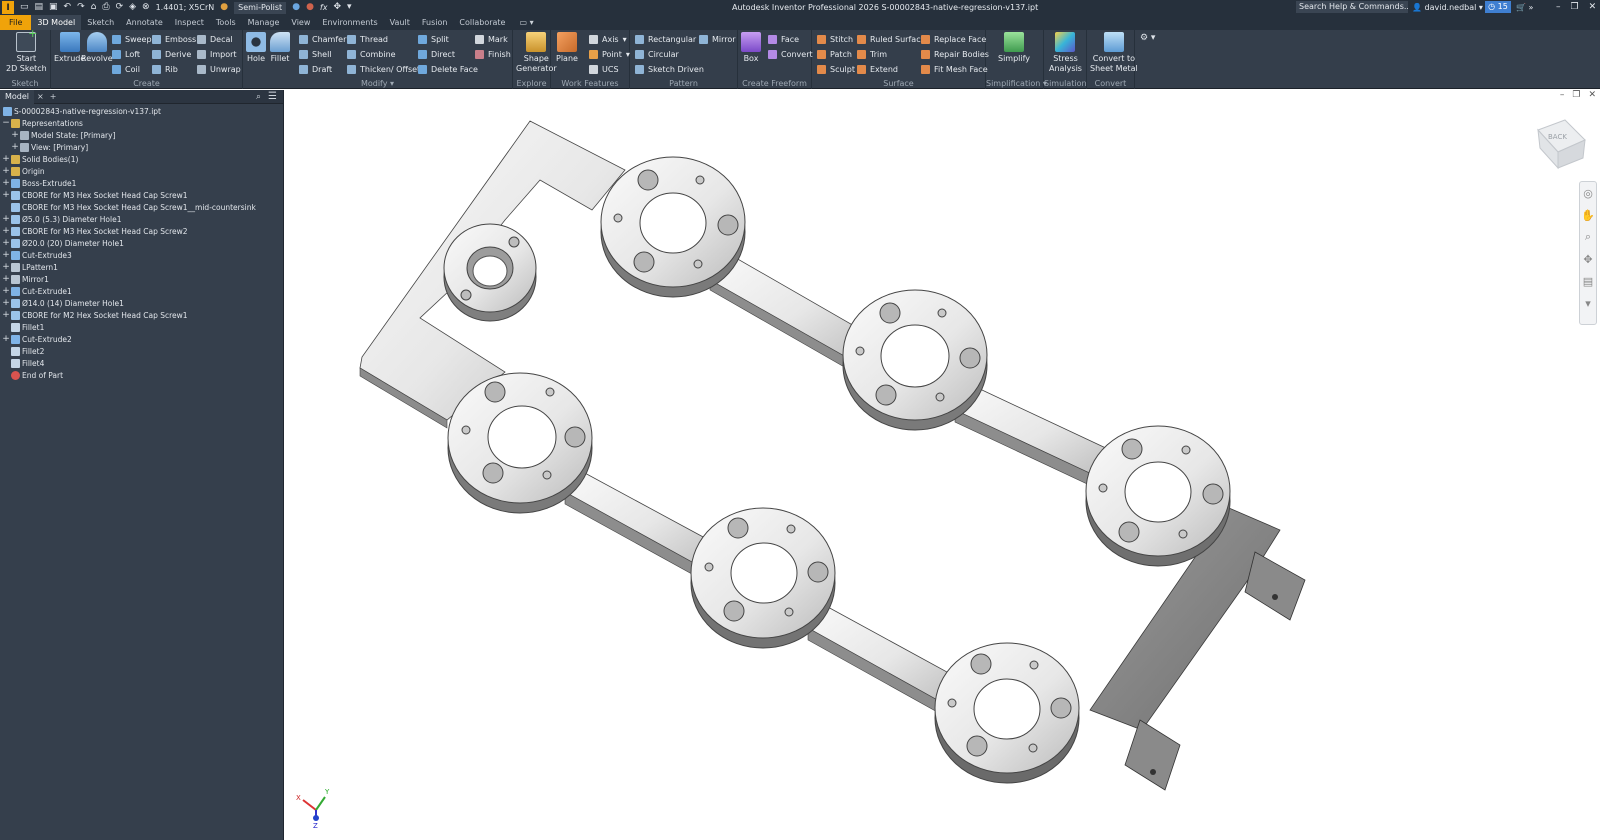 This screenshot has height=840, width=1600. What do you see at coordinates (1588, 215) in the screenshot?
I see `pan-icon: ✋` at bounding box center [1588, 215].